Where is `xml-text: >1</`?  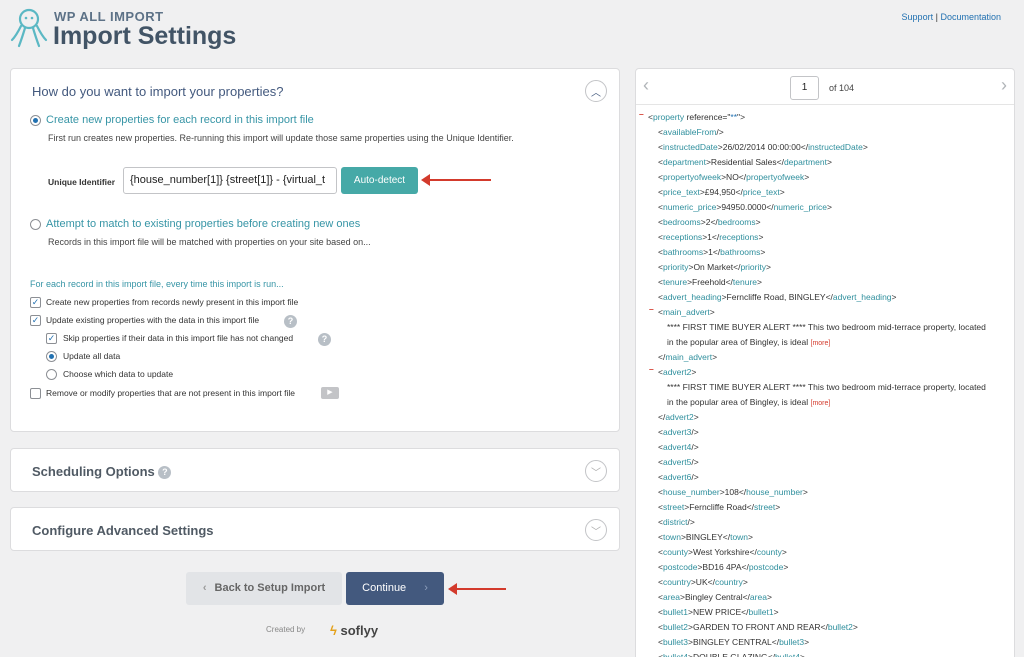 xml-text: >1</ is located at coordinates (712, 252).